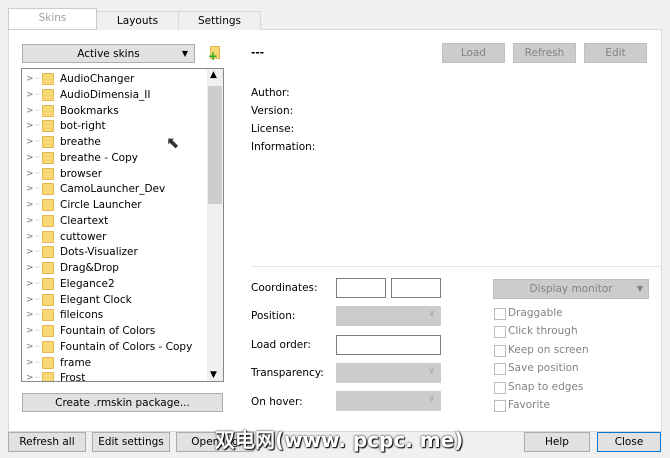 The width and height of the screenshot is (670, 458). Describe the element at coordinates (173, 142) in the screenshot. I see `mouse-cursor-icon: ⬉` at that location.